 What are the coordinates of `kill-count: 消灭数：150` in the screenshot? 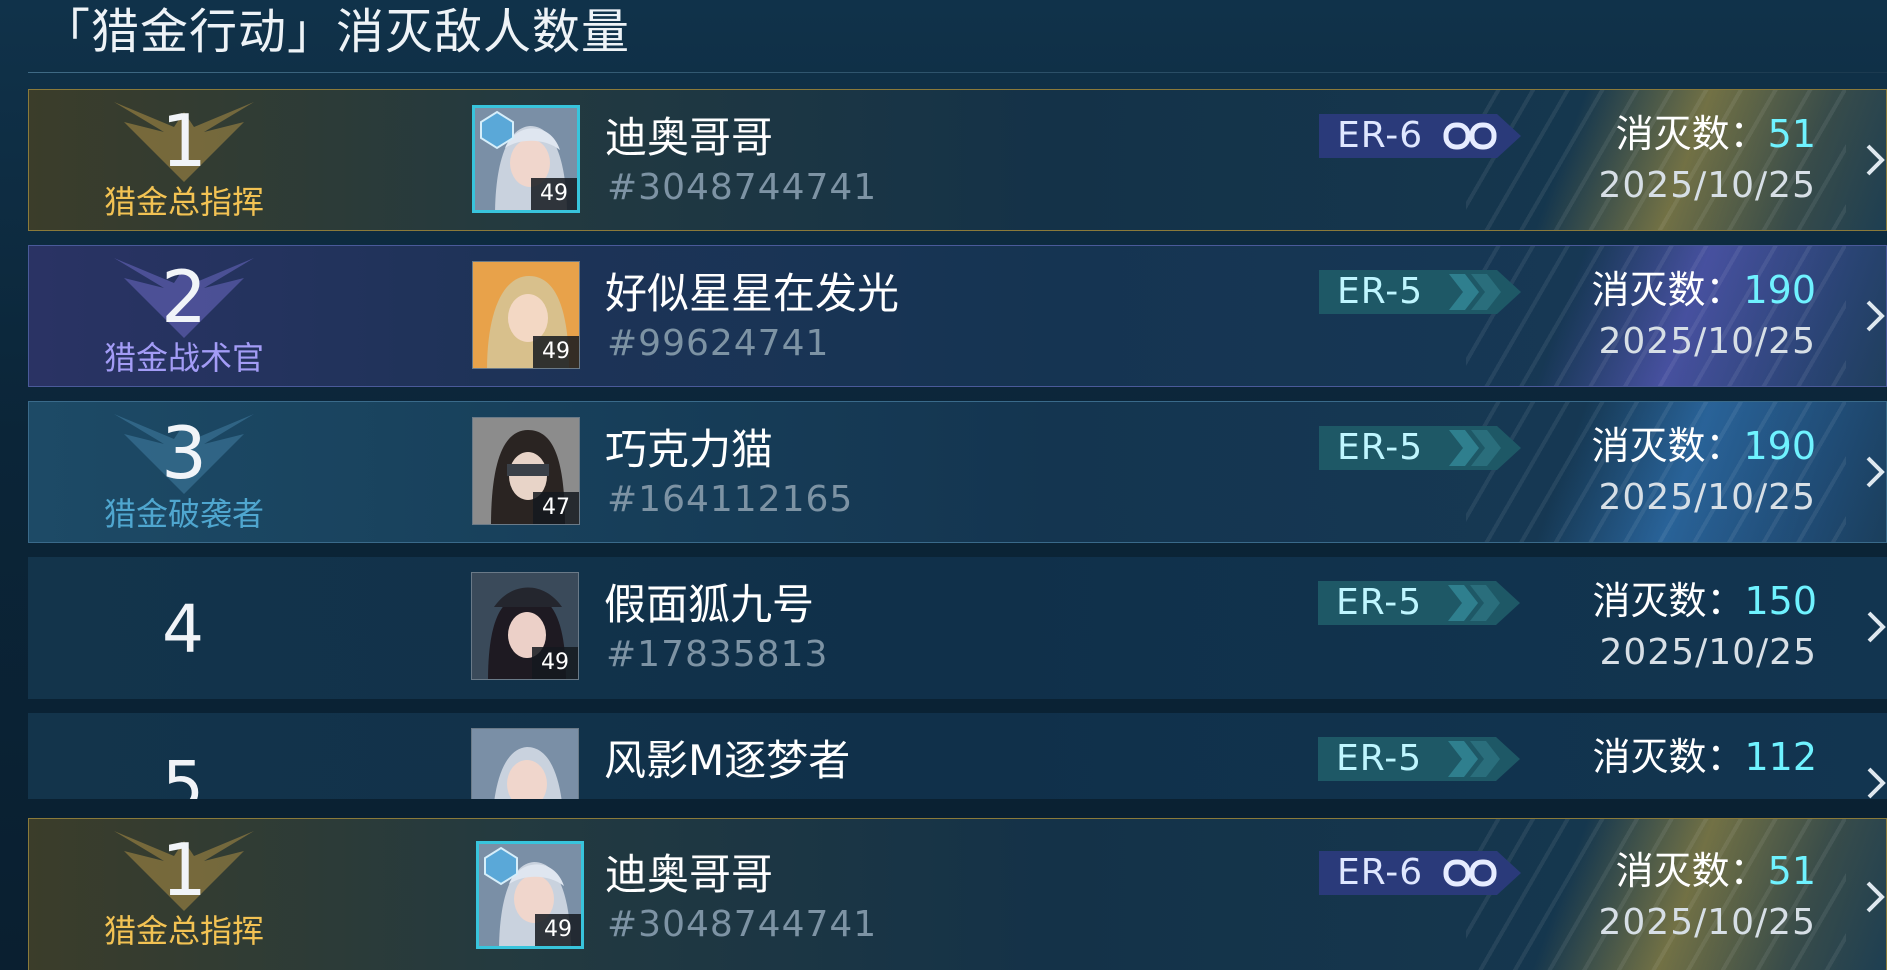 It's located at (1704, 601).